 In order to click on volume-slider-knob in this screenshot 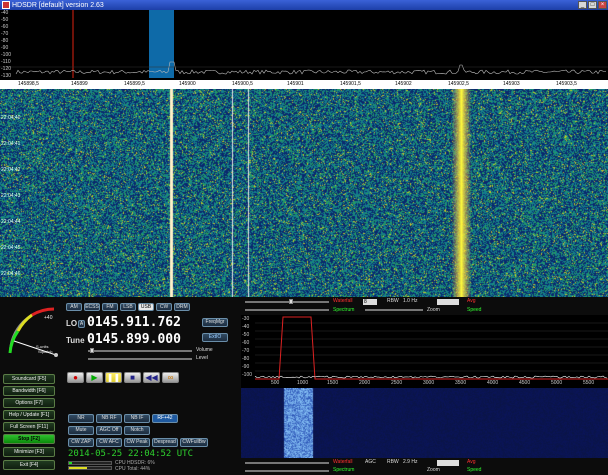, I will do `click(92, 350)`.